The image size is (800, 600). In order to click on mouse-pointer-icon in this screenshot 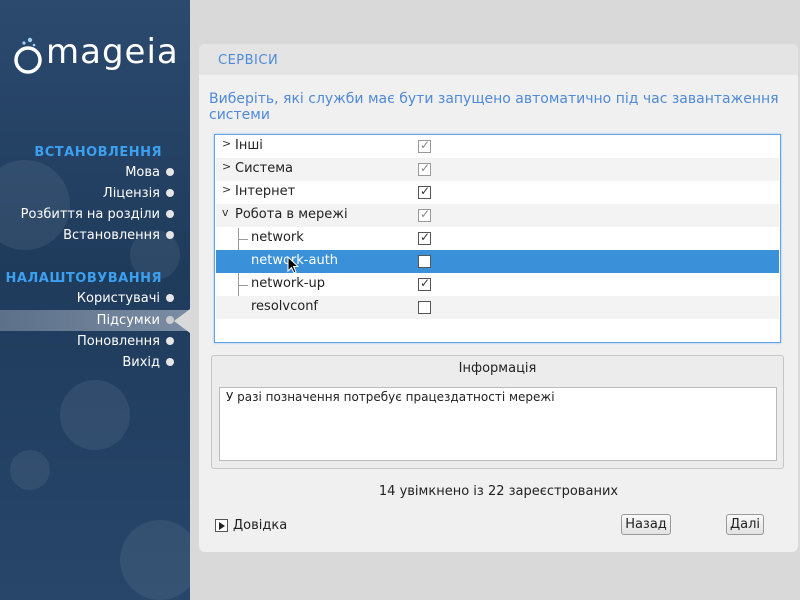, I will do `click(293, 265)`.